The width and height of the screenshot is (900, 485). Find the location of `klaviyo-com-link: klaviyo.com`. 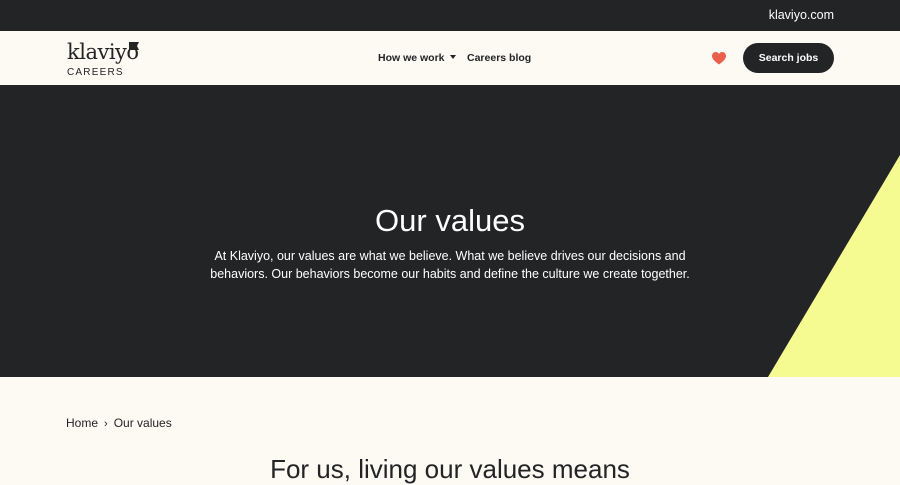

klaviyo-com-link: klaviyo.com is located at coordinates (801, 15).